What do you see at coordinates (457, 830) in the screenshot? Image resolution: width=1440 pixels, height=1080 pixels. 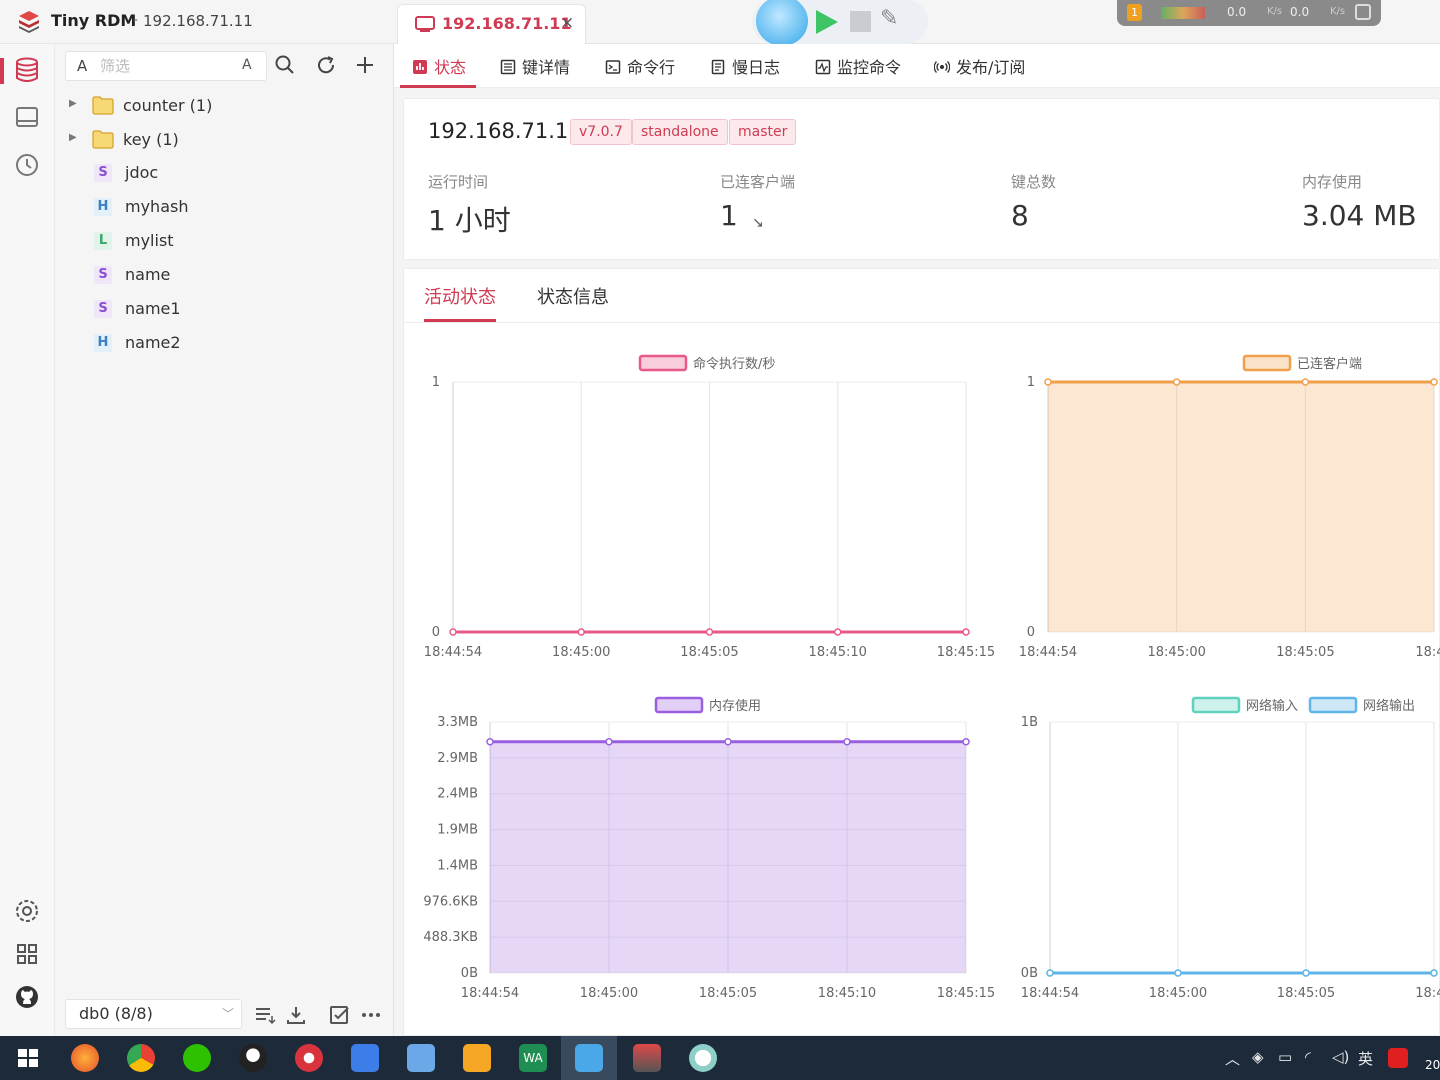 I see `y-tick-label: 1.9MB` at bounding box center [457, 830].